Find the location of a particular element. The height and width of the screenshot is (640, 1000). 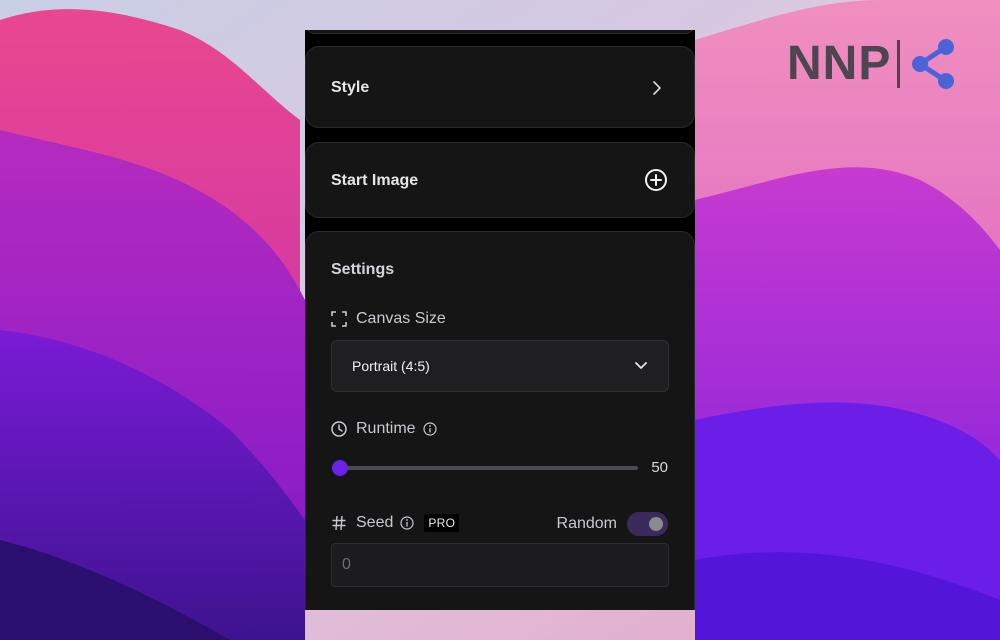

canvas-size-label: Canvas Size is located at coordinates (401, 318).